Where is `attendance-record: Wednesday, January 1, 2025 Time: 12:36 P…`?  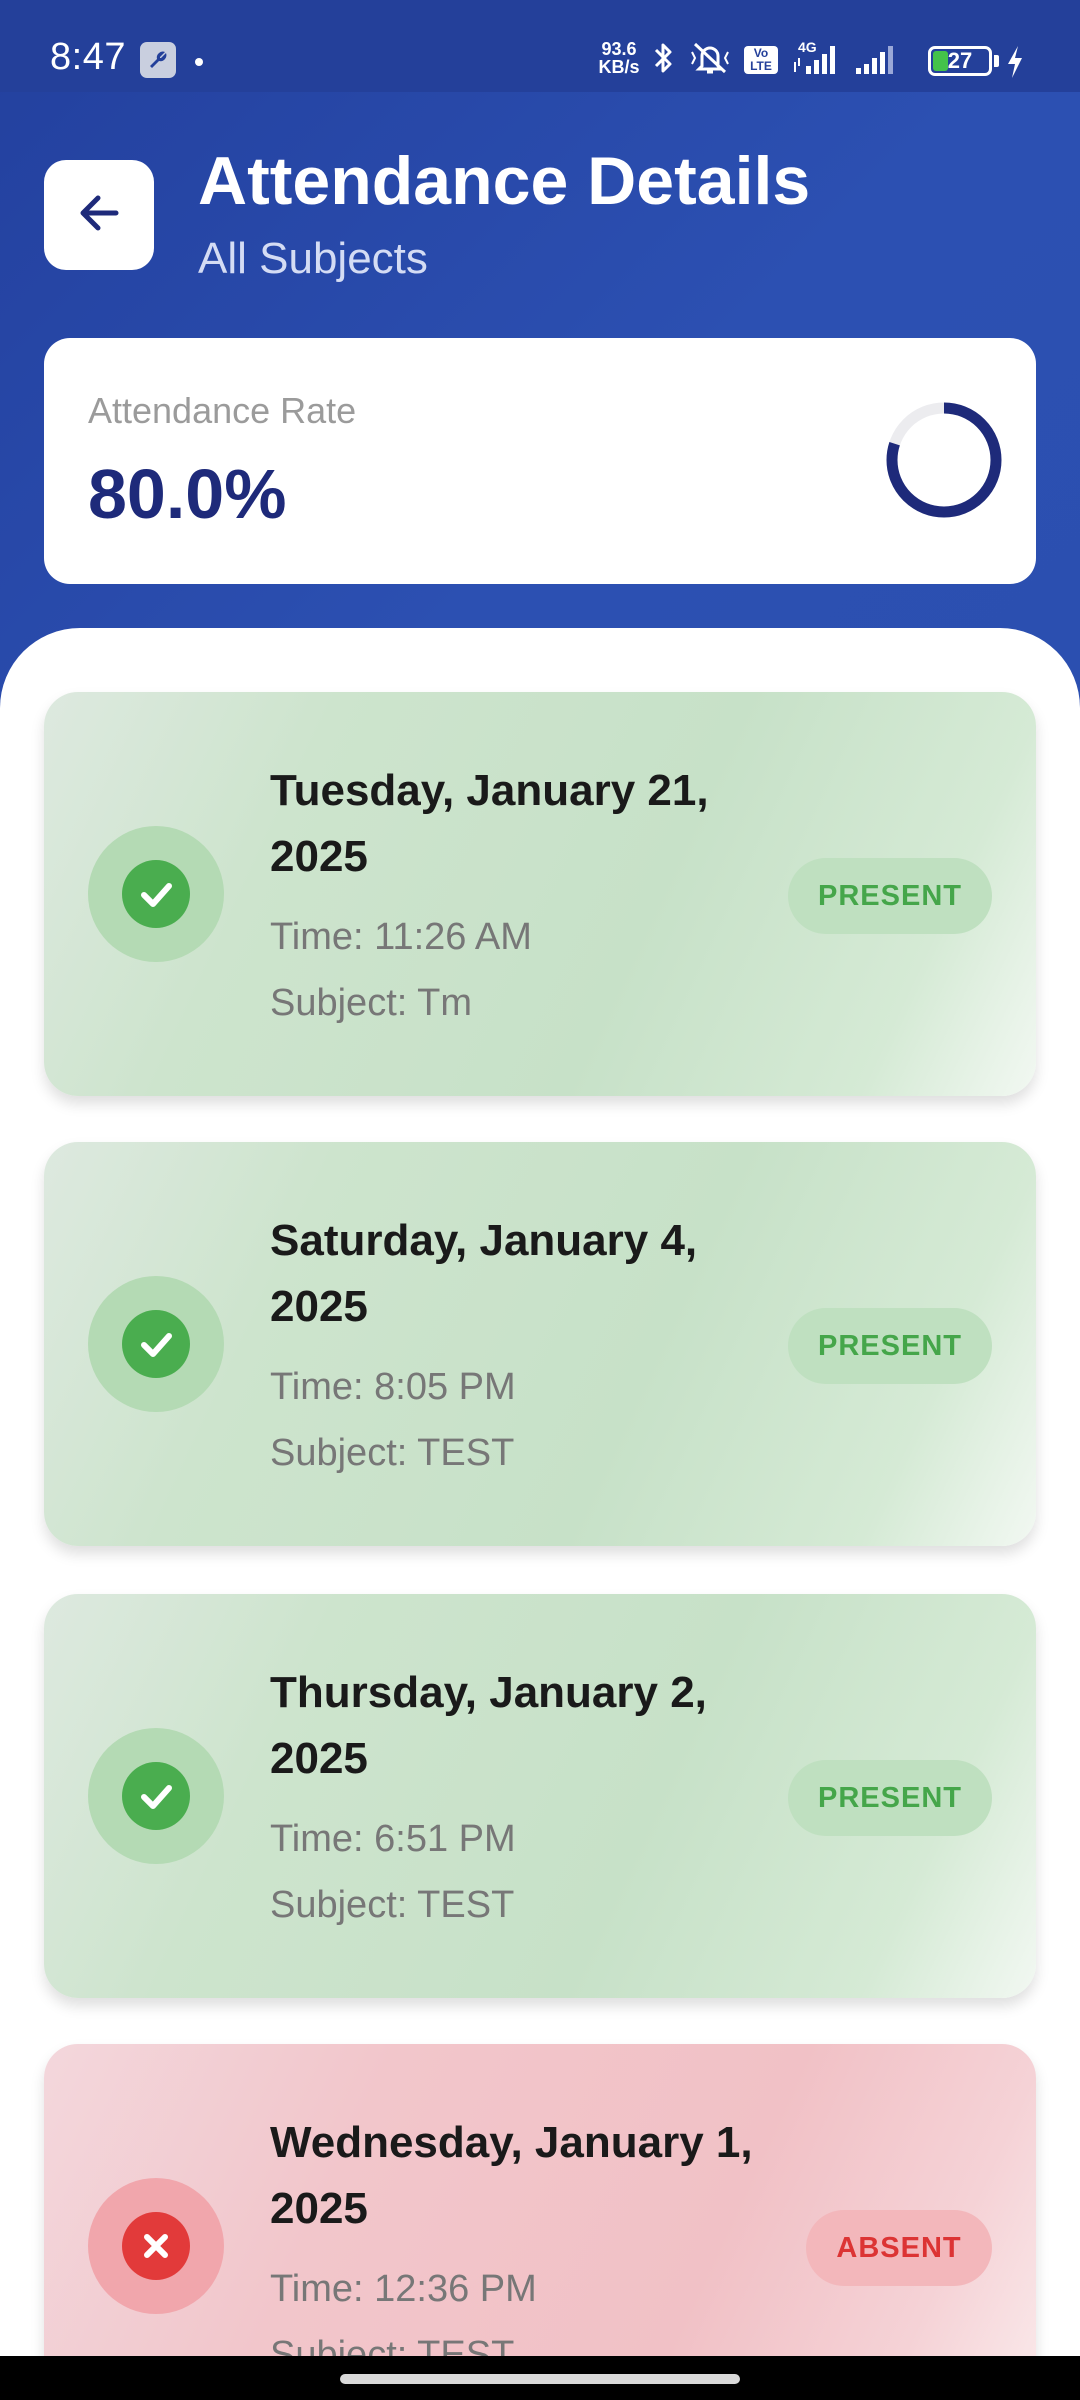
attendance-record: Wednesday, January 1, 2025 Time: 12:36 P… is located at coordinates (540, 2222).